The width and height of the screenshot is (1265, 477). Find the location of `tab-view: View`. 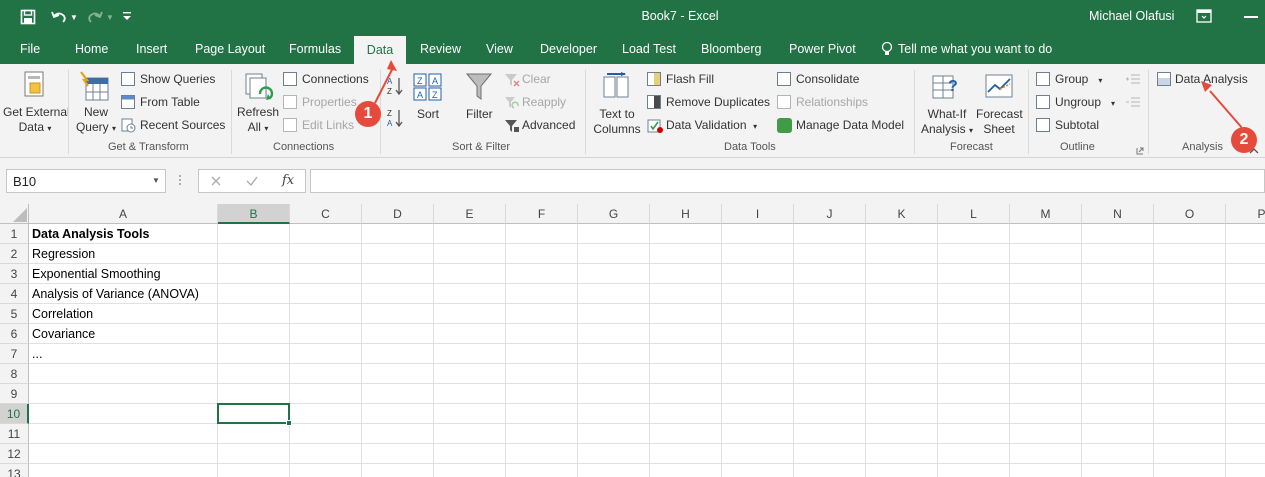

tab-view: View is located at coordinates (499, 49).